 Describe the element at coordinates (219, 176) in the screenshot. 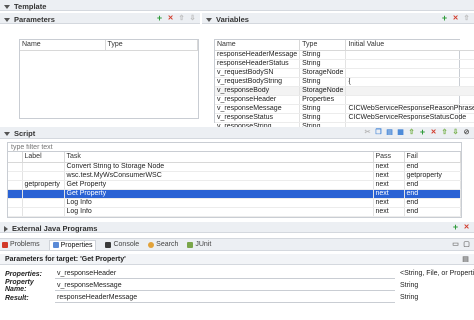

I see `task-cell: wsc.test.MyWsConsumerWSC` at that location.